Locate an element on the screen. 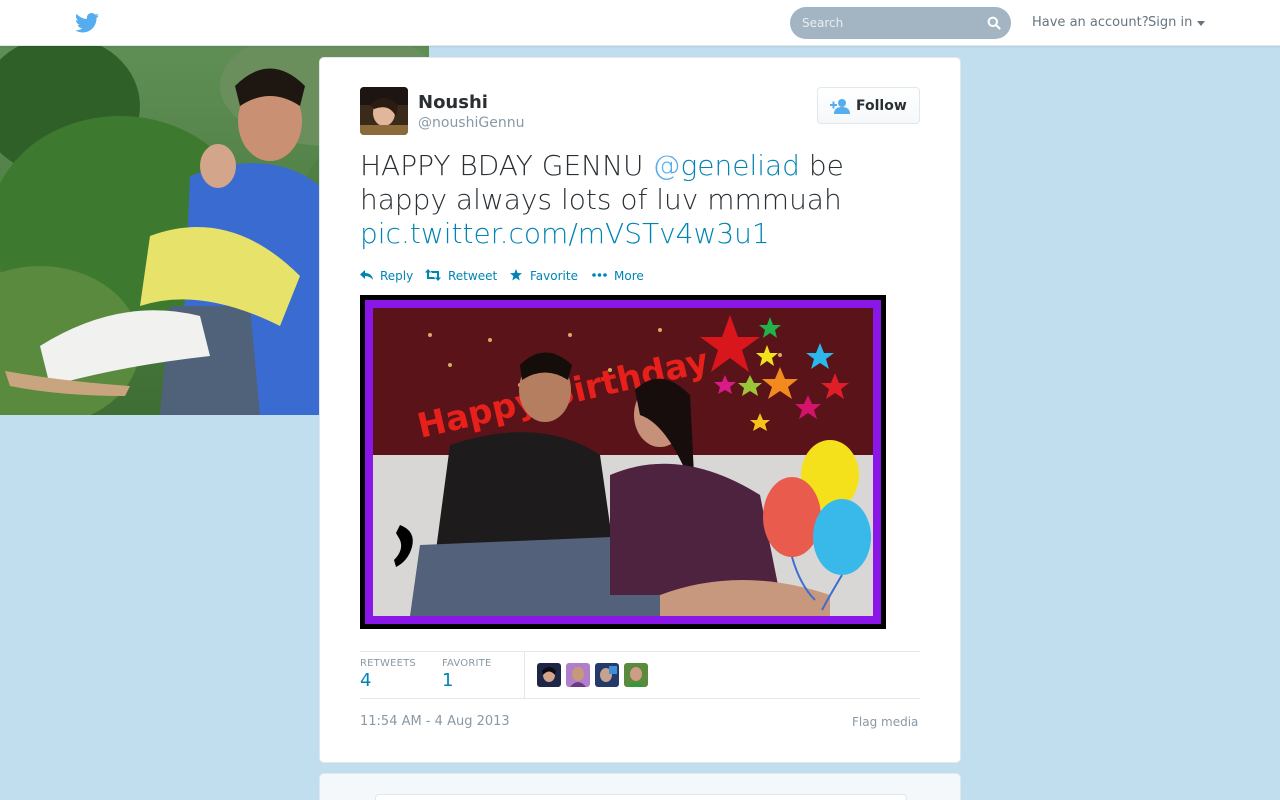  follow-button: Follow is located at coordinates (868, 105).